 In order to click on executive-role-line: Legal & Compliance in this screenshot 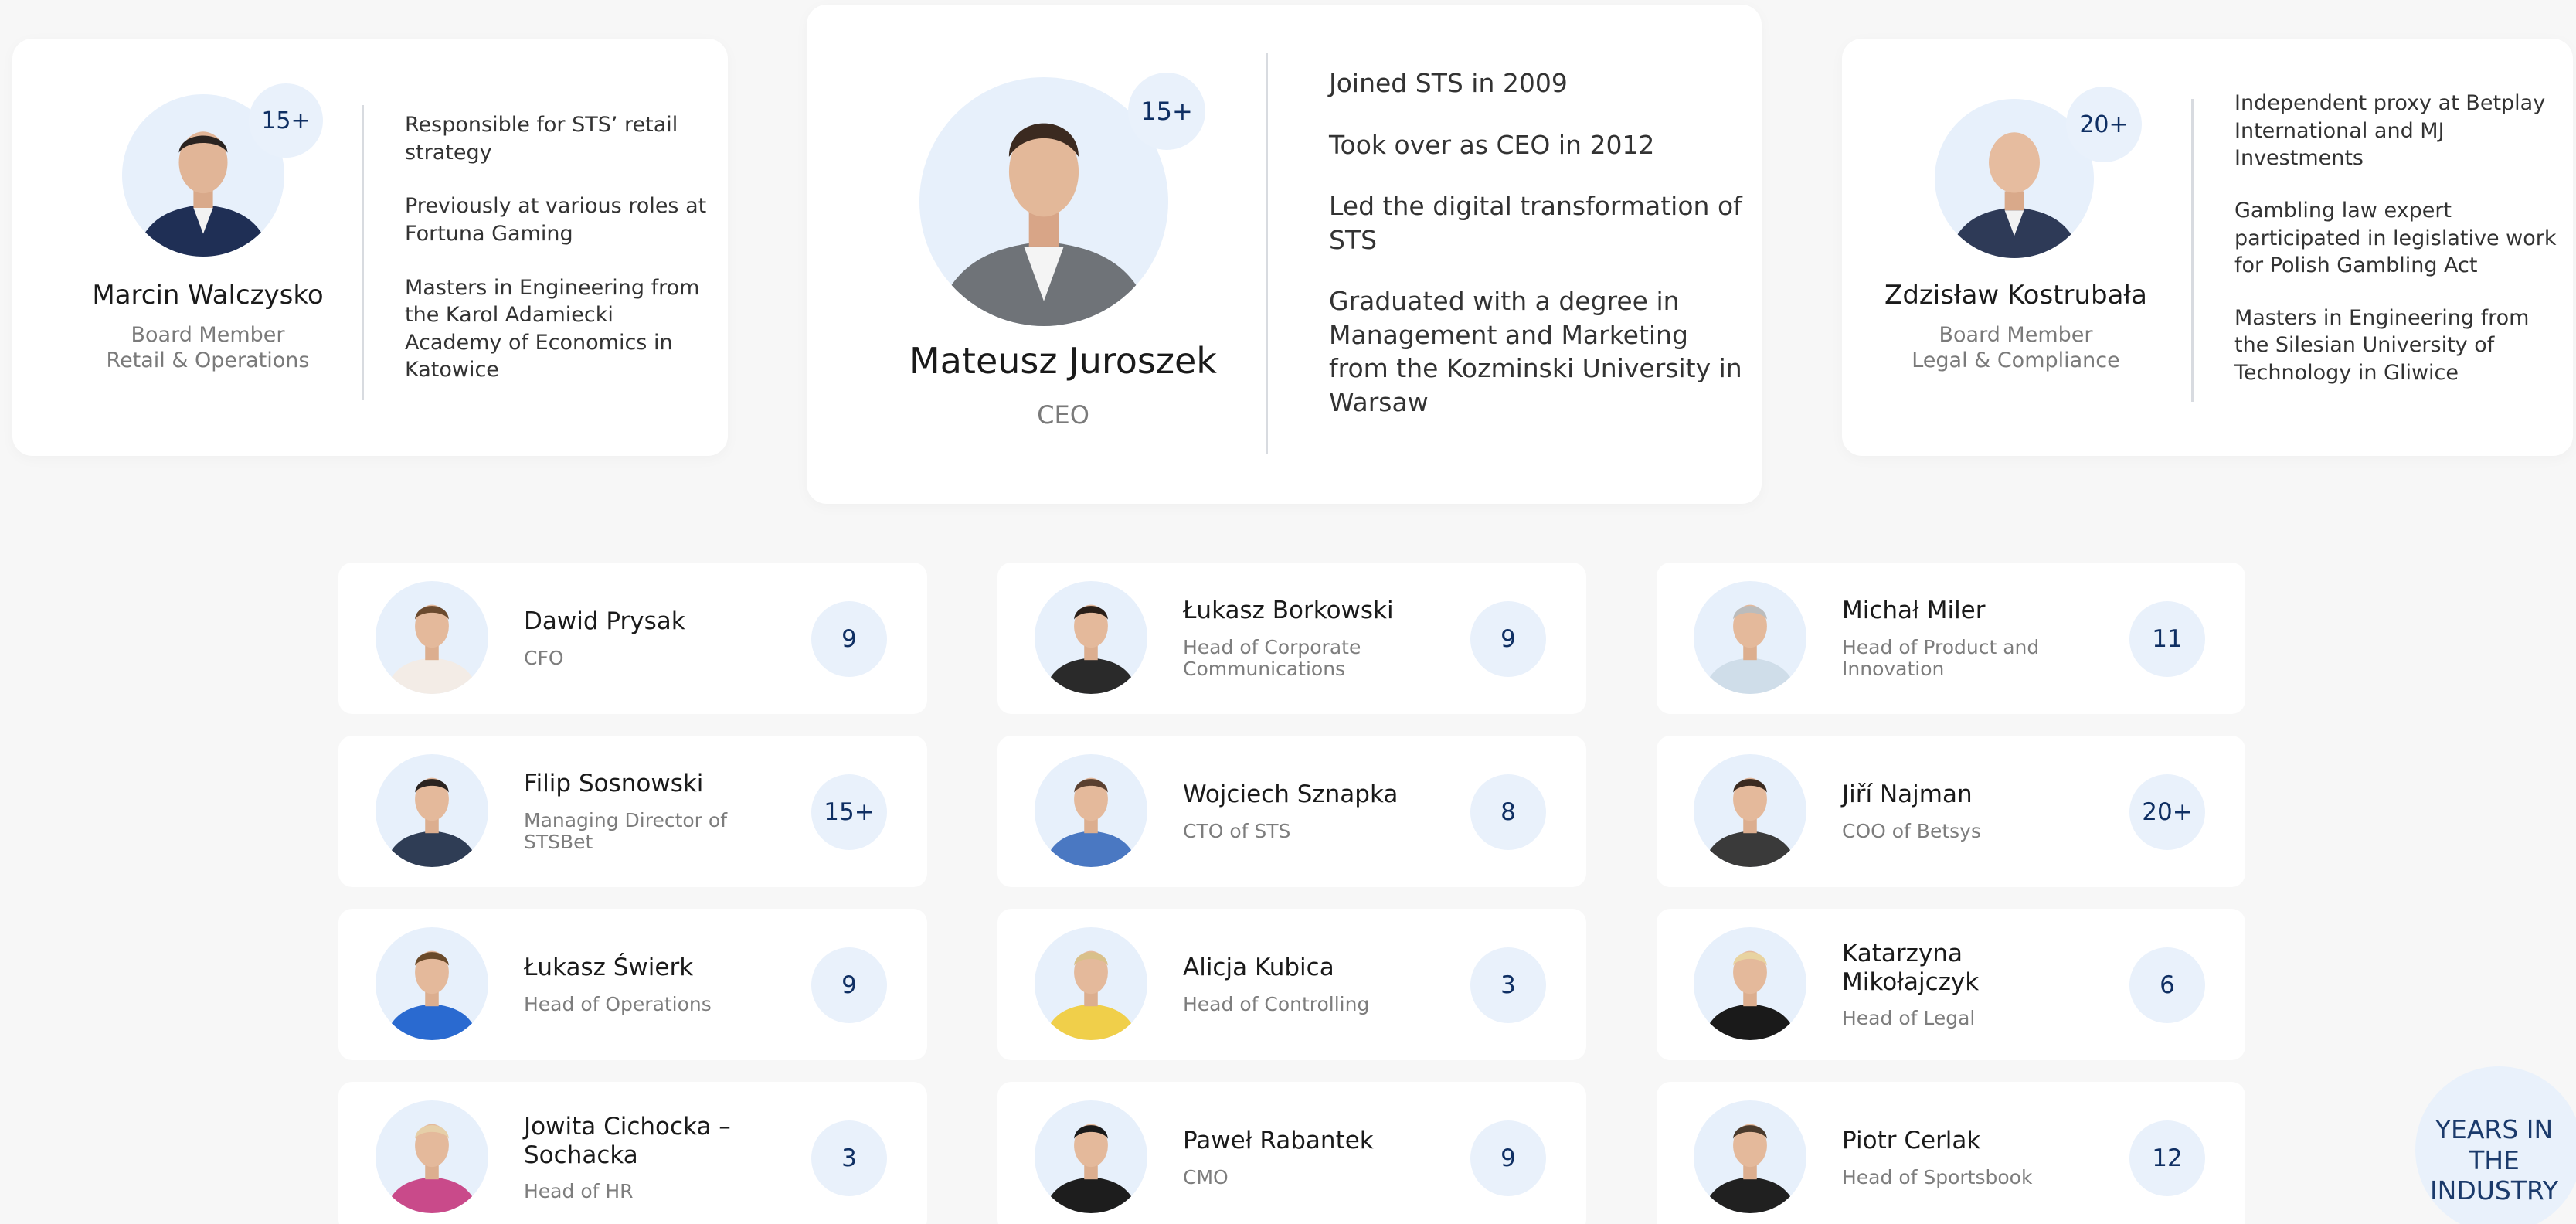, I will do `click(2016, 360)`.